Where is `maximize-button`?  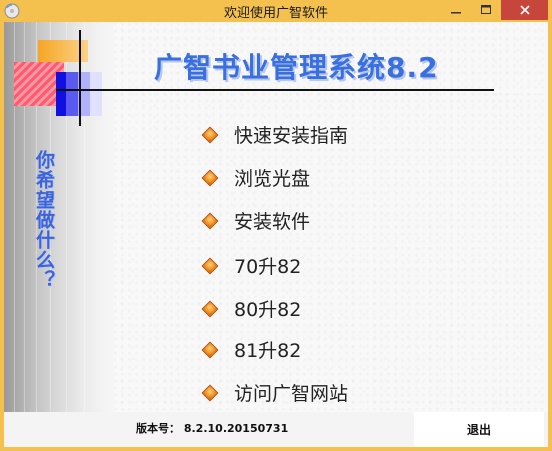
maximize-button is located at coordinates (486, 10).